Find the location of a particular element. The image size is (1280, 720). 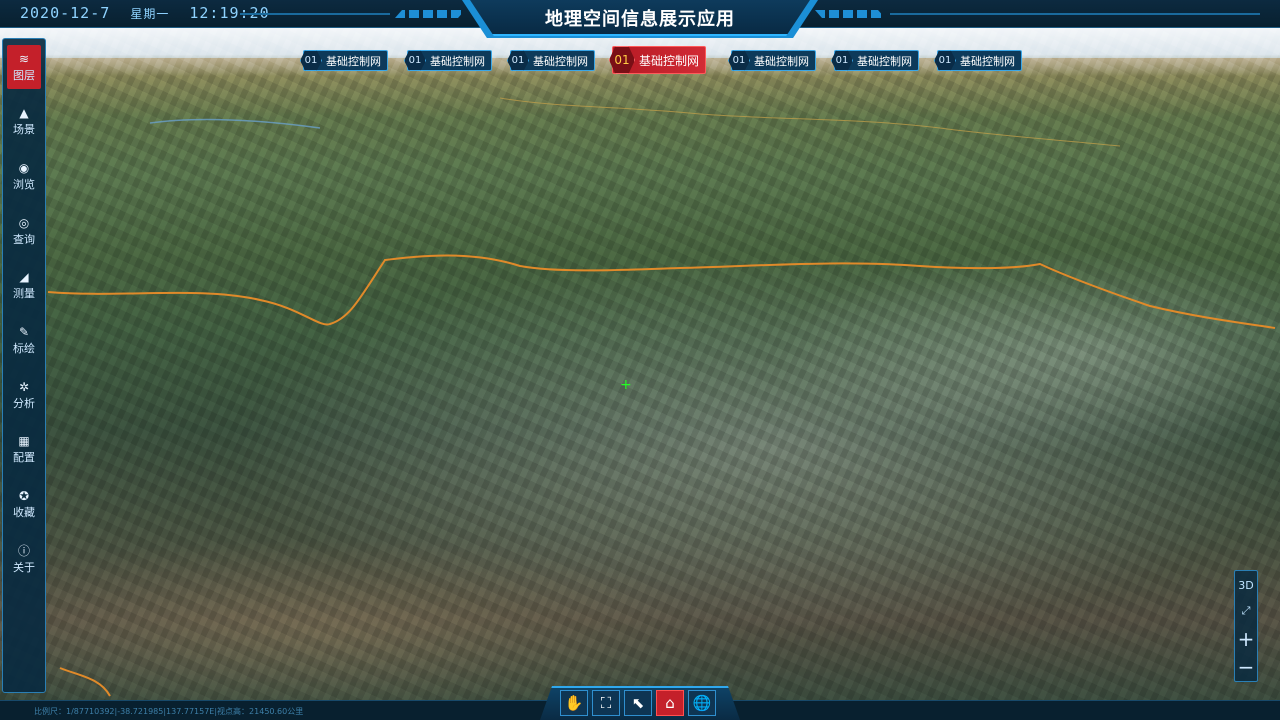

tab-layer-7: 01 基础控制网 is located at coordinates (978, 60).